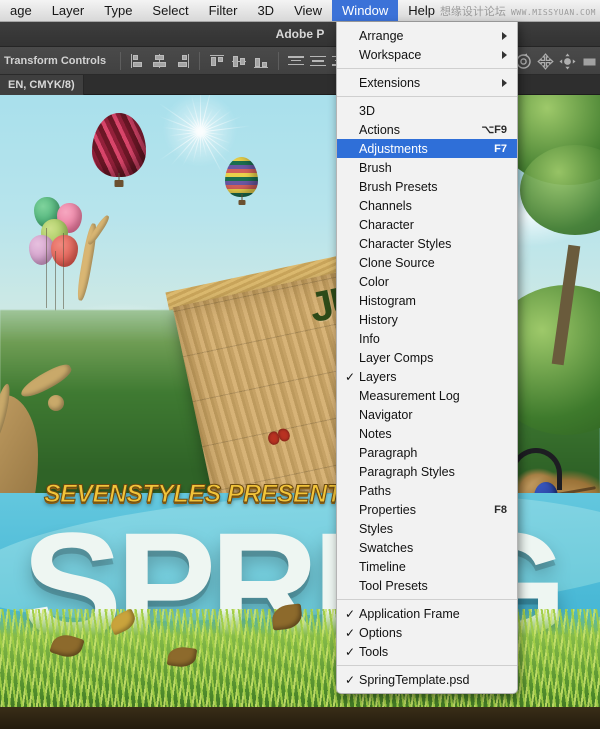 This screenshot has height=729, width=600. Describe the element at coordinates (138, 61) in the screenshot. I see `align-left-edges-icon` at that location.